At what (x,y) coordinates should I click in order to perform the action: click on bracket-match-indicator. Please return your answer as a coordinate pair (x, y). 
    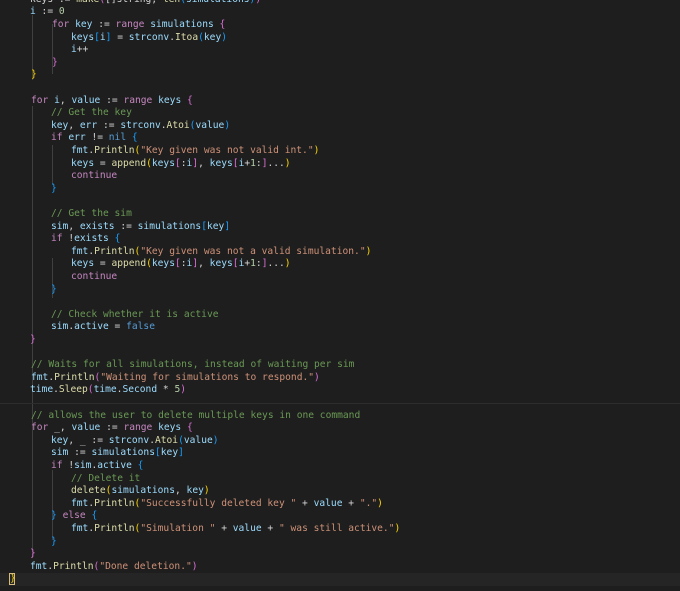
    Looking at the image, I should click on (12, 579).